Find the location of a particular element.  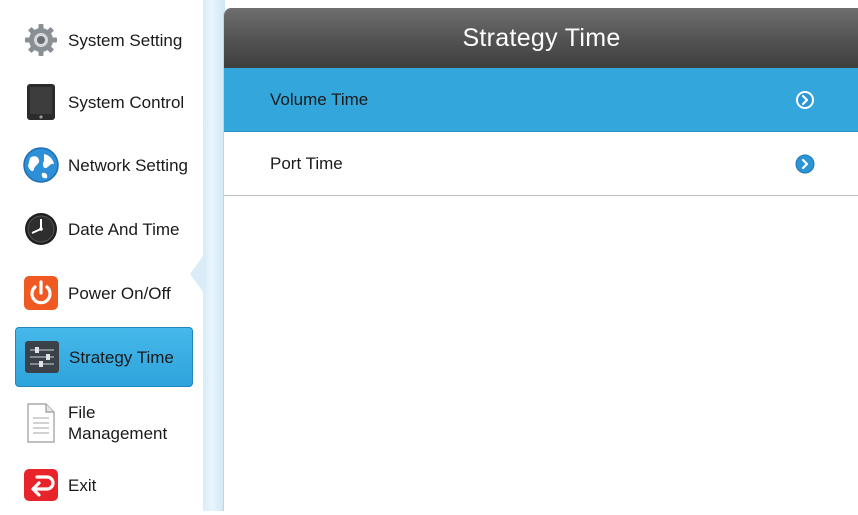

sidebar-item-strategy-time: Strategy Time is located at coordinates (104, 357).